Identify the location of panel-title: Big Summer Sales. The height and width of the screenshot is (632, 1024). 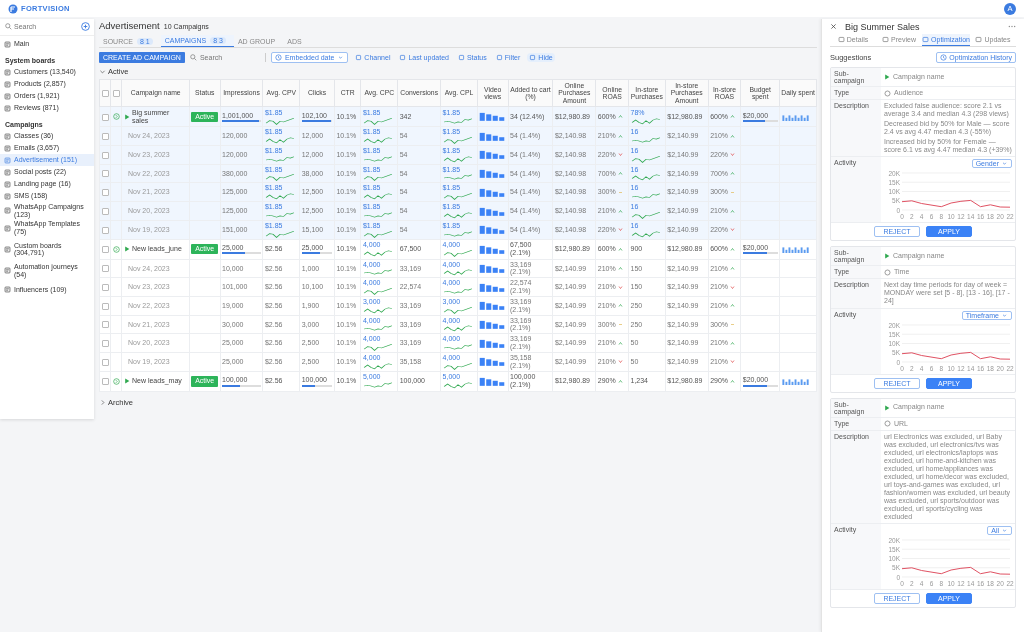
(883, 26).